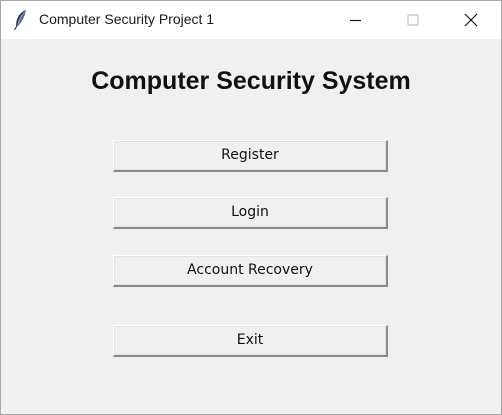 The width and height of the screenshot is (502, 415). Describe the element at coordinates (21, 20) in the screenshot. I see `feather-icon` at that location.